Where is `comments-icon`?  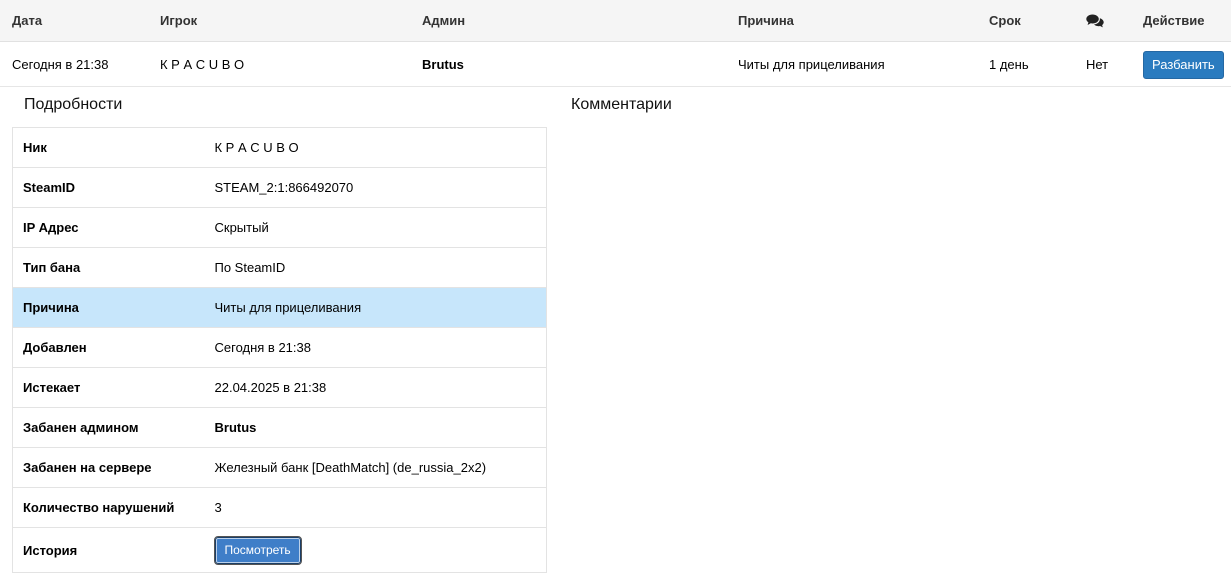
comments-icon is located at coordinates (1095, 20).